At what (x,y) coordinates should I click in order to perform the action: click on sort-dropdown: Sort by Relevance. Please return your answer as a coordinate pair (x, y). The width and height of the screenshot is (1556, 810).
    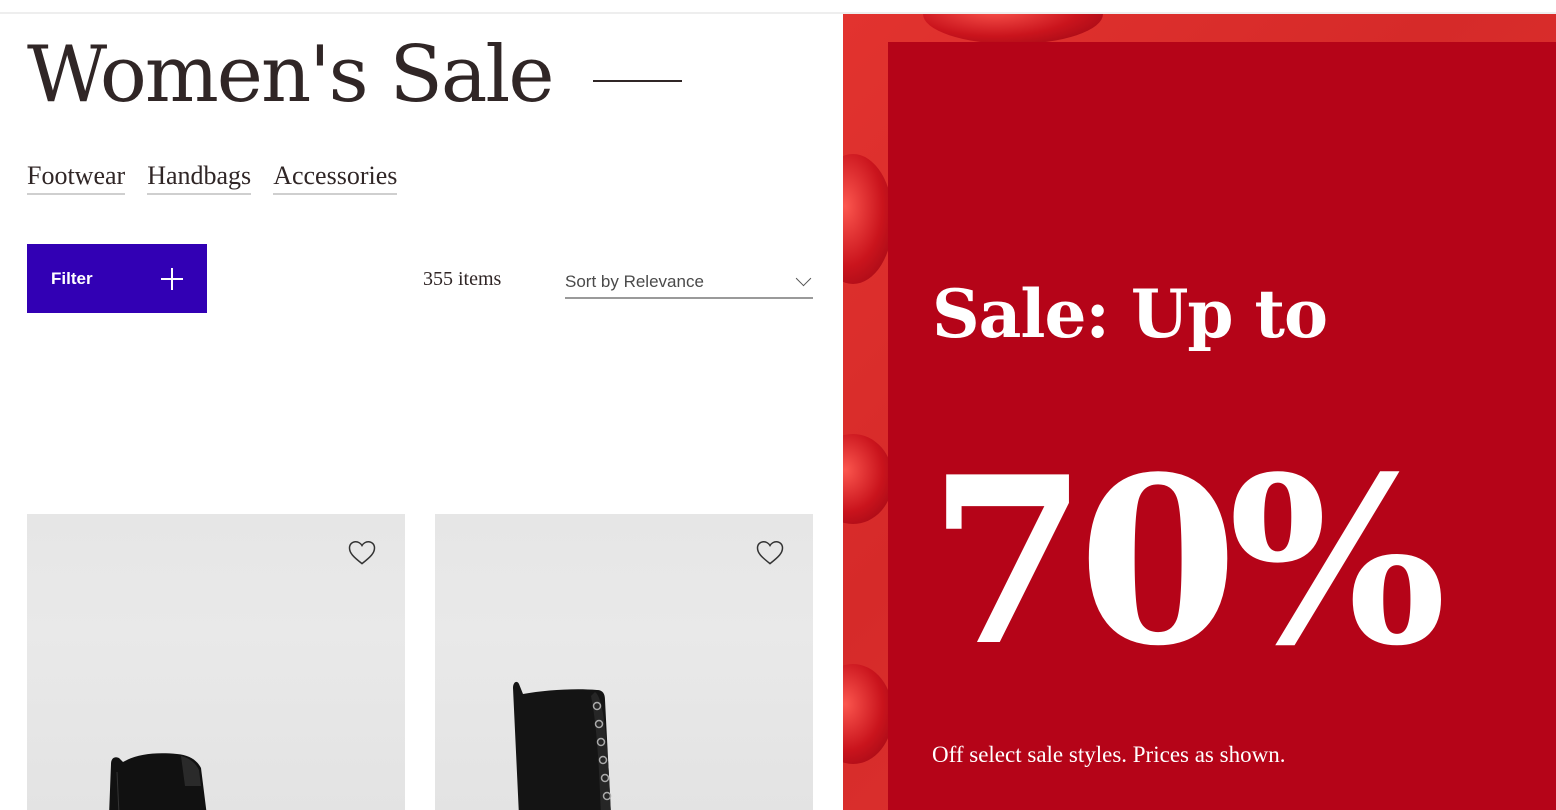
    Looking at the image, I should click on (689, 283).